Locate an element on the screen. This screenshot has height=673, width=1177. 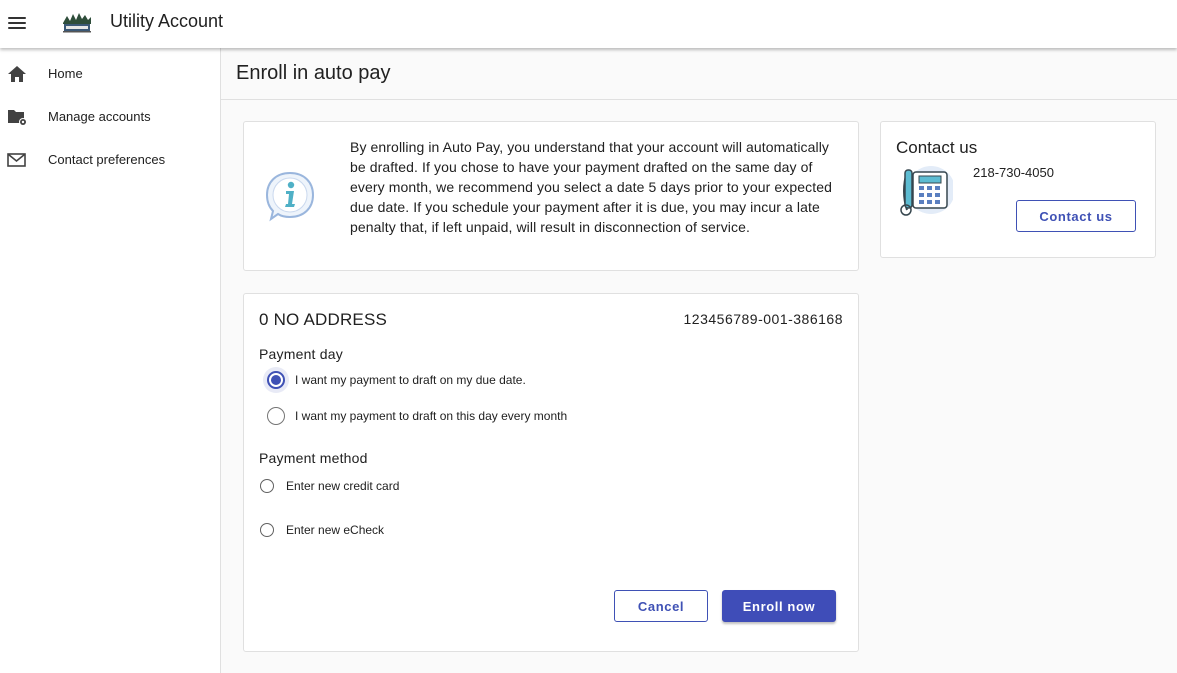
mail-icon is located at coordinates (16, 160).